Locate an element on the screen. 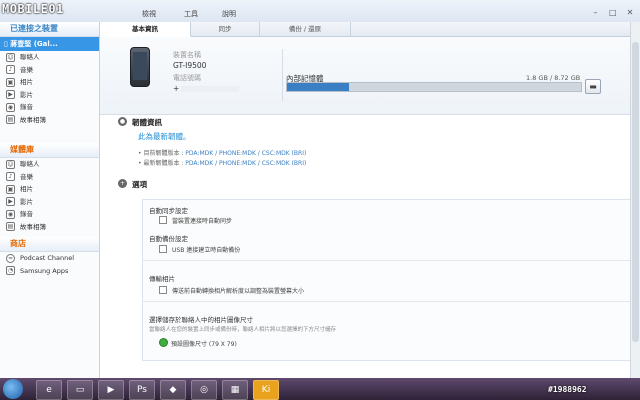  sidebar-item-samsung-apps: ◔ Samsung Apps is located at coordinates (49, 271).